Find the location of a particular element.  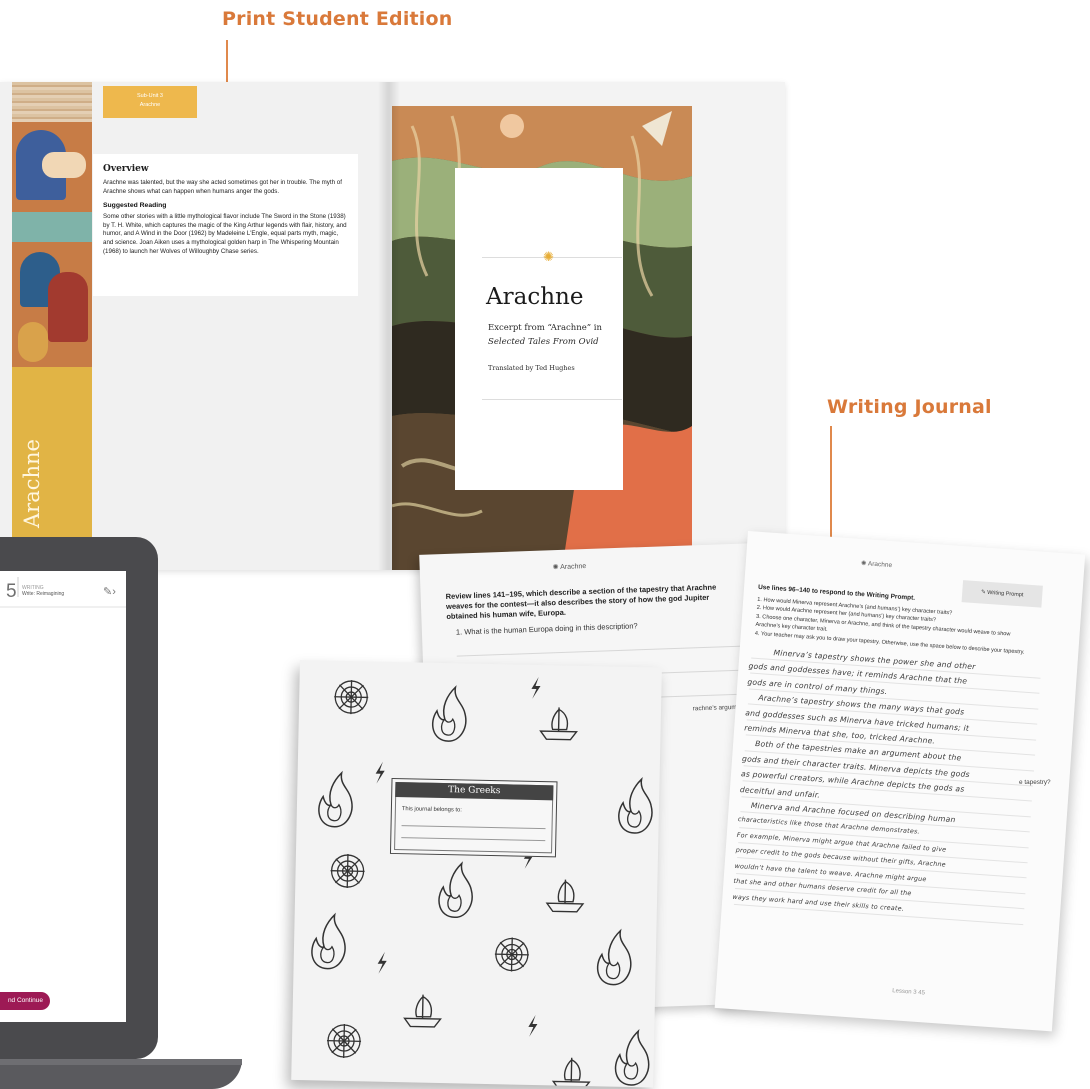

laptop-base-edge is located at coordinates (121, 1062).